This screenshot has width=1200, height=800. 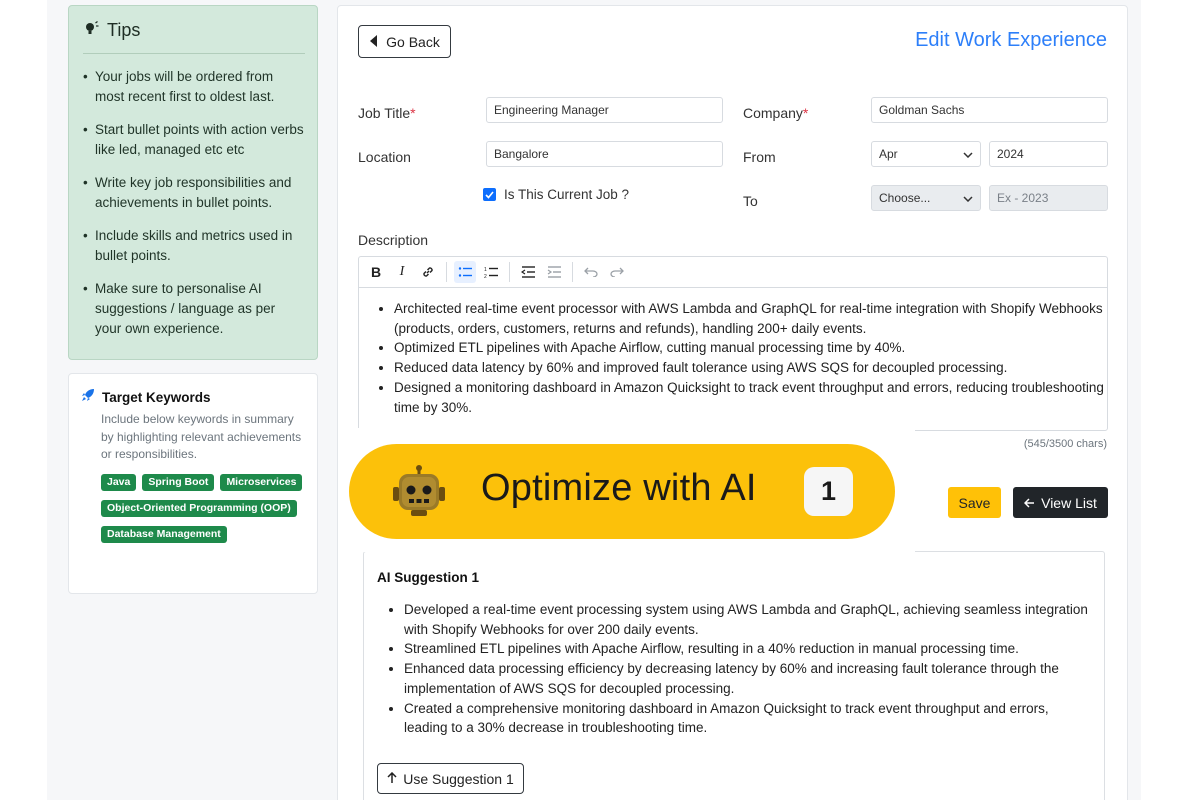 What do you see at coordinates (88, 397) in the screenshot?
I see `rocket-icon` at bounding box center [88, 397].